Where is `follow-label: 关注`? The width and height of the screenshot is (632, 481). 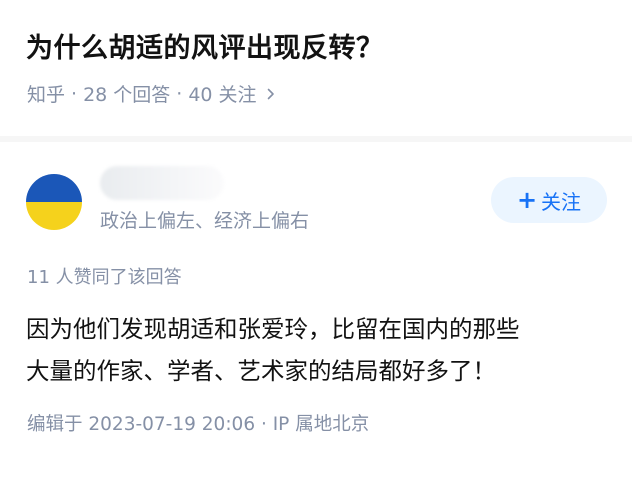 follow-label: 关注 is located at coordinates (561, 201).